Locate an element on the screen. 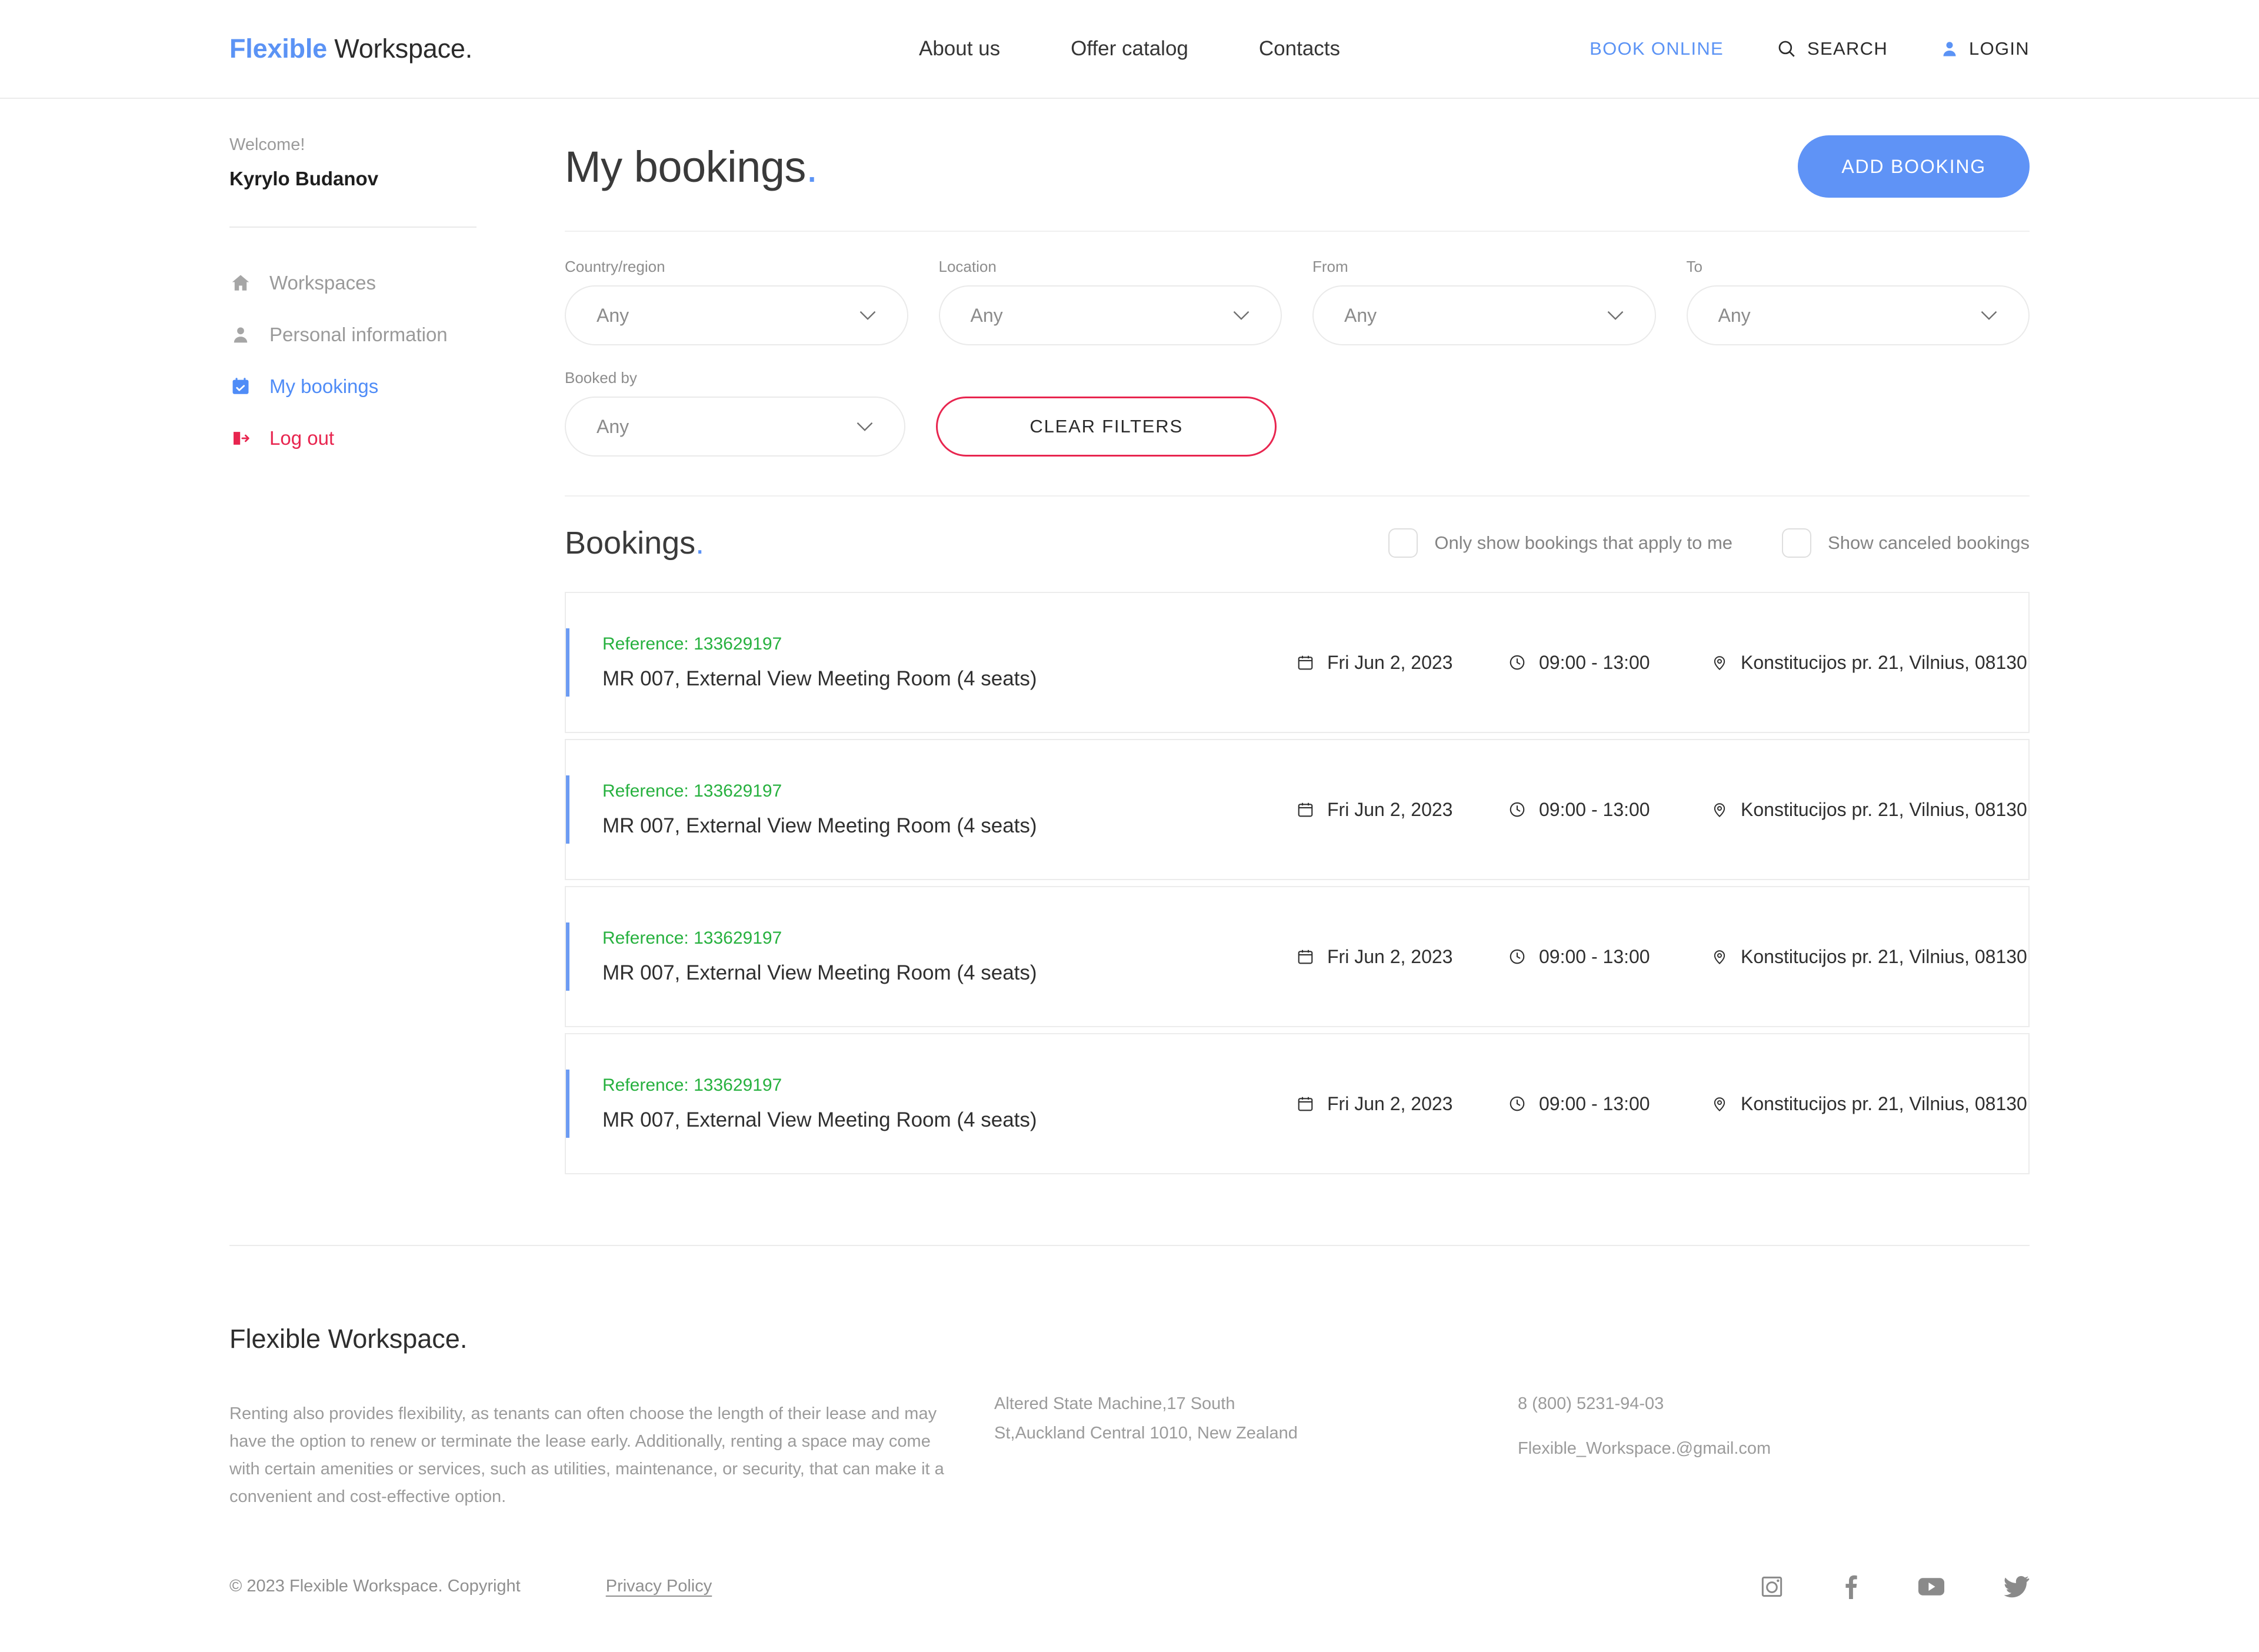 Image resolution: width=2259 pixels, height=1652 pixels. brand-logo: Flexible Workspace. is located at coordinates (350, 49).